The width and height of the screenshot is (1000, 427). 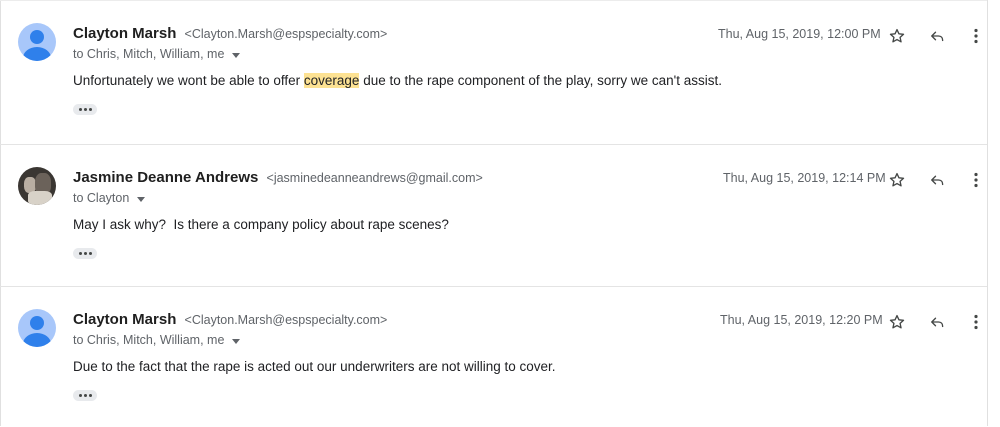 I want to click on avatar-photo-shape, so click(x=40, y=198).